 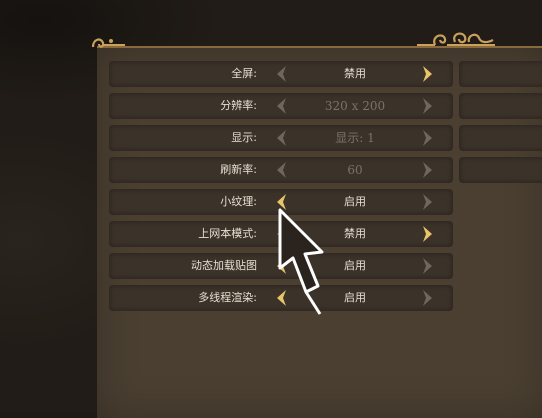 I want to click on setting-value: 禁用, so click(x=355, y=73).